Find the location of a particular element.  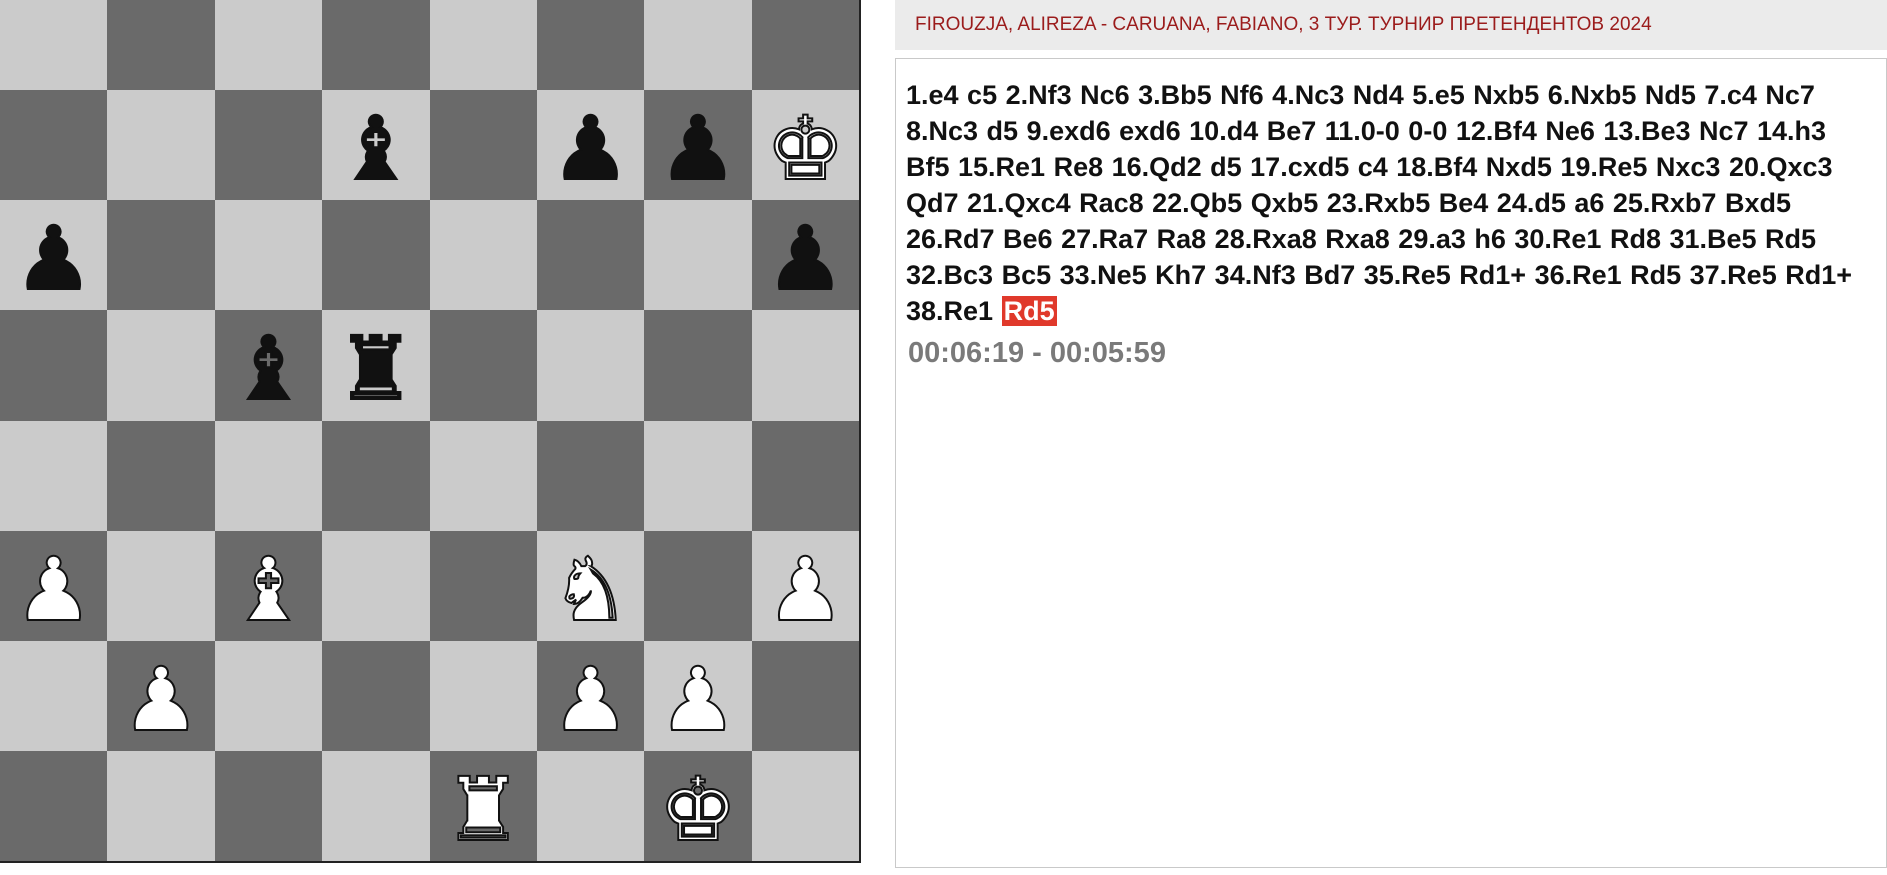

square-g7: ♟ is located at coordinates (698, 145).